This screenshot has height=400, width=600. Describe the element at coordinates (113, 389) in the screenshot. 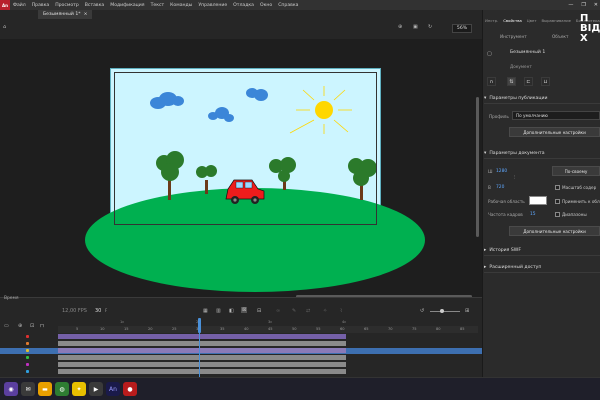

I see `animate-taskbar-icon: An` at that location.